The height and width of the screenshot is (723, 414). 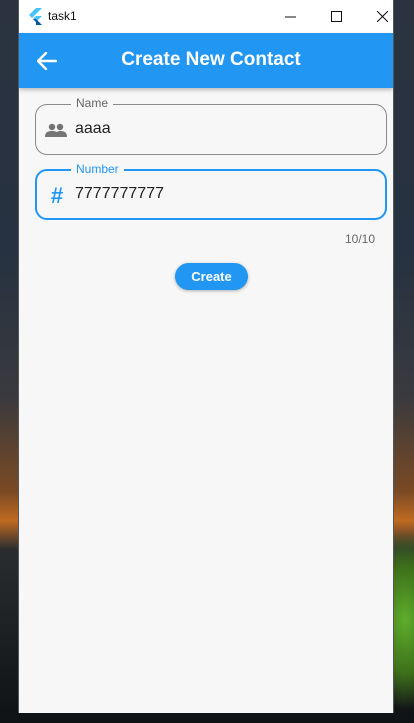 I want to click on number-field: Number # 7777777777, so click(x=211, y=191).